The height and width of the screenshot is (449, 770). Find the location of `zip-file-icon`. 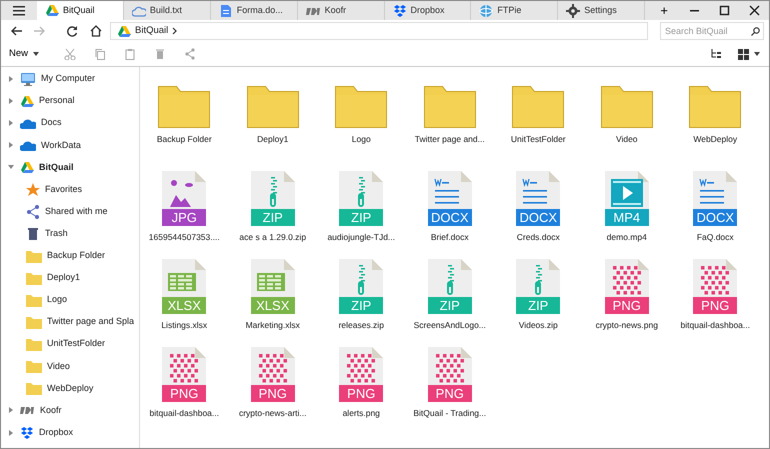

zip-file-icon is located at coordinates (450, 278).